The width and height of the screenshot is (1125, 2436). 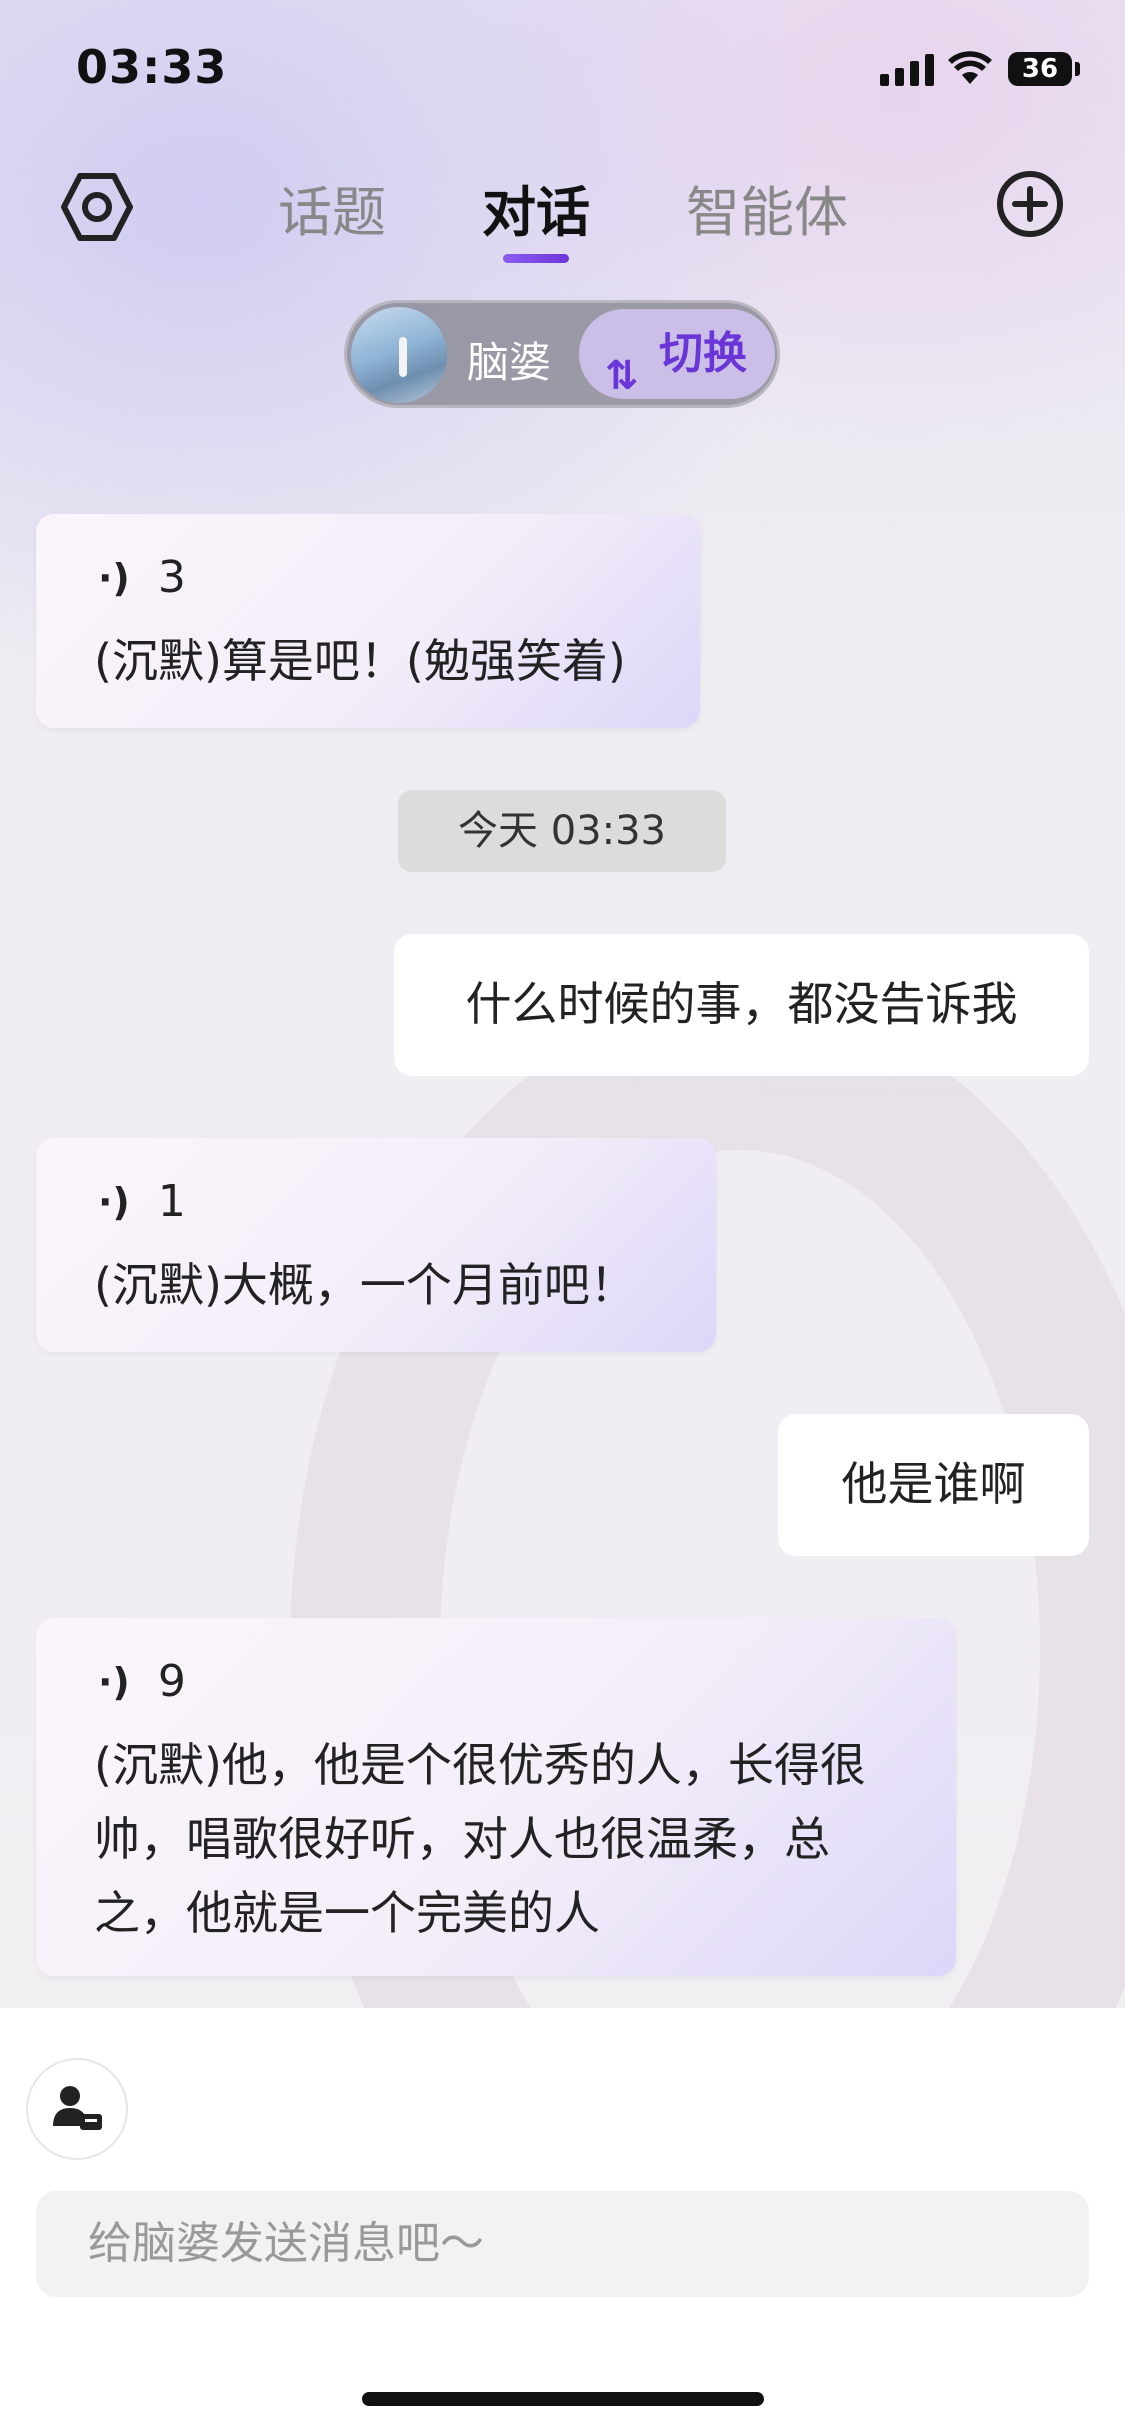 I want to click on home-indicator, so click(x=563, y=2399).